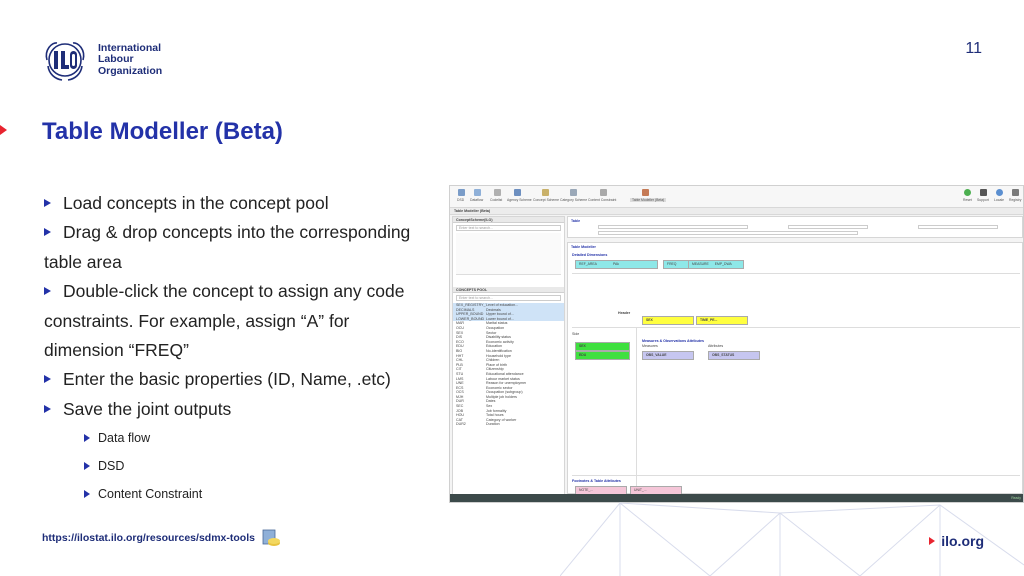  Describe the element at coordinates (496, 200) in the screenshot. I see `toolbar-label: Codelist` at that location.